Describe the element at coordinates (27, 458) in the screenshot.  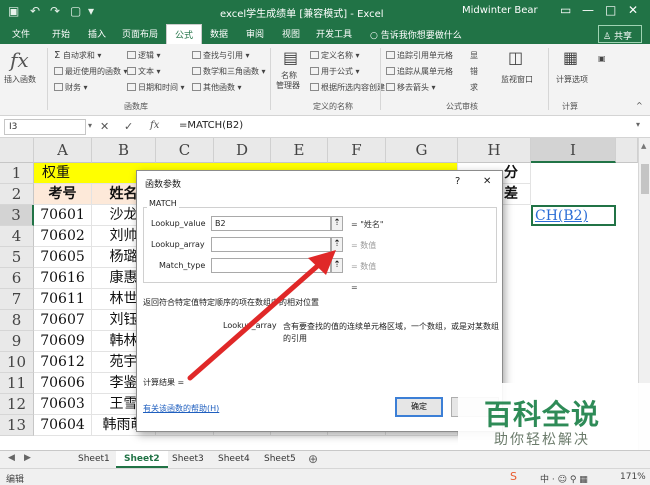
I see `next-sheet-icon: ▶` at that location.